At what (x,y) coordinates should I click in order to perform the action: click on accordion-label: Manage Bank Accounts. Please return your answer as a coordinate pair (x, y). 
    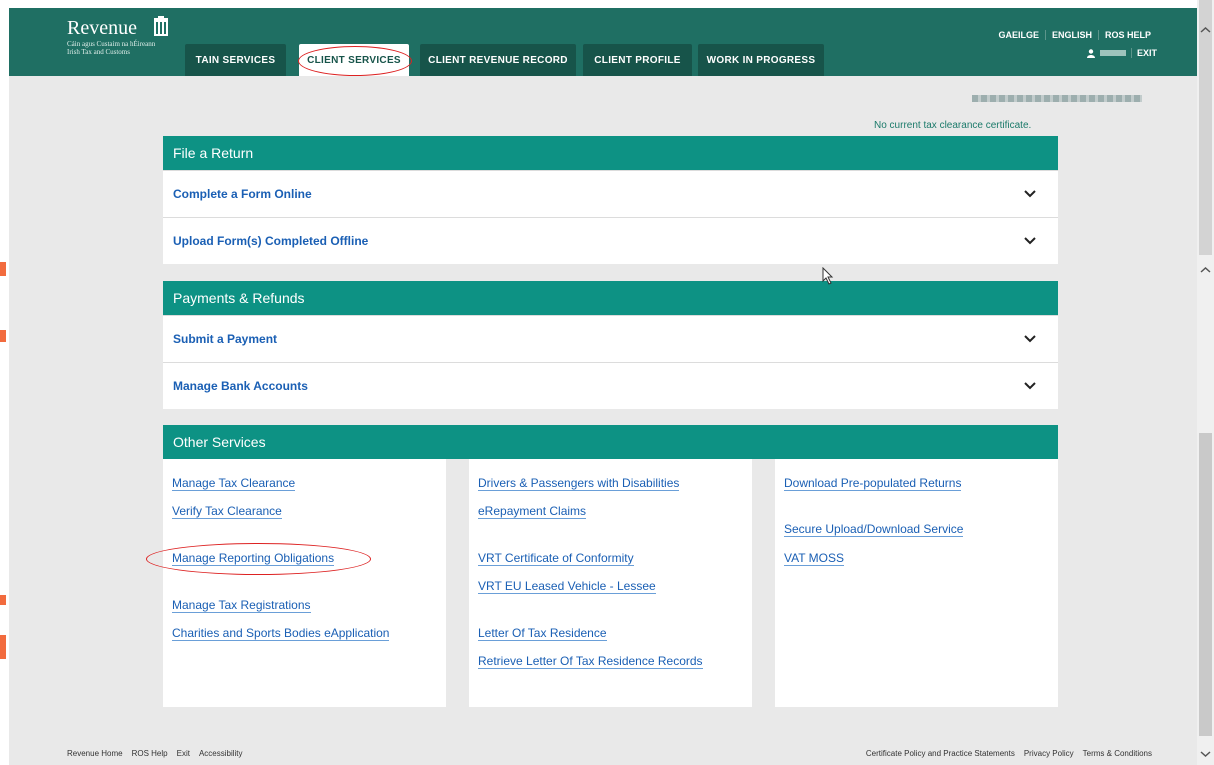
    Looking at the image, I should click on (240, 386).